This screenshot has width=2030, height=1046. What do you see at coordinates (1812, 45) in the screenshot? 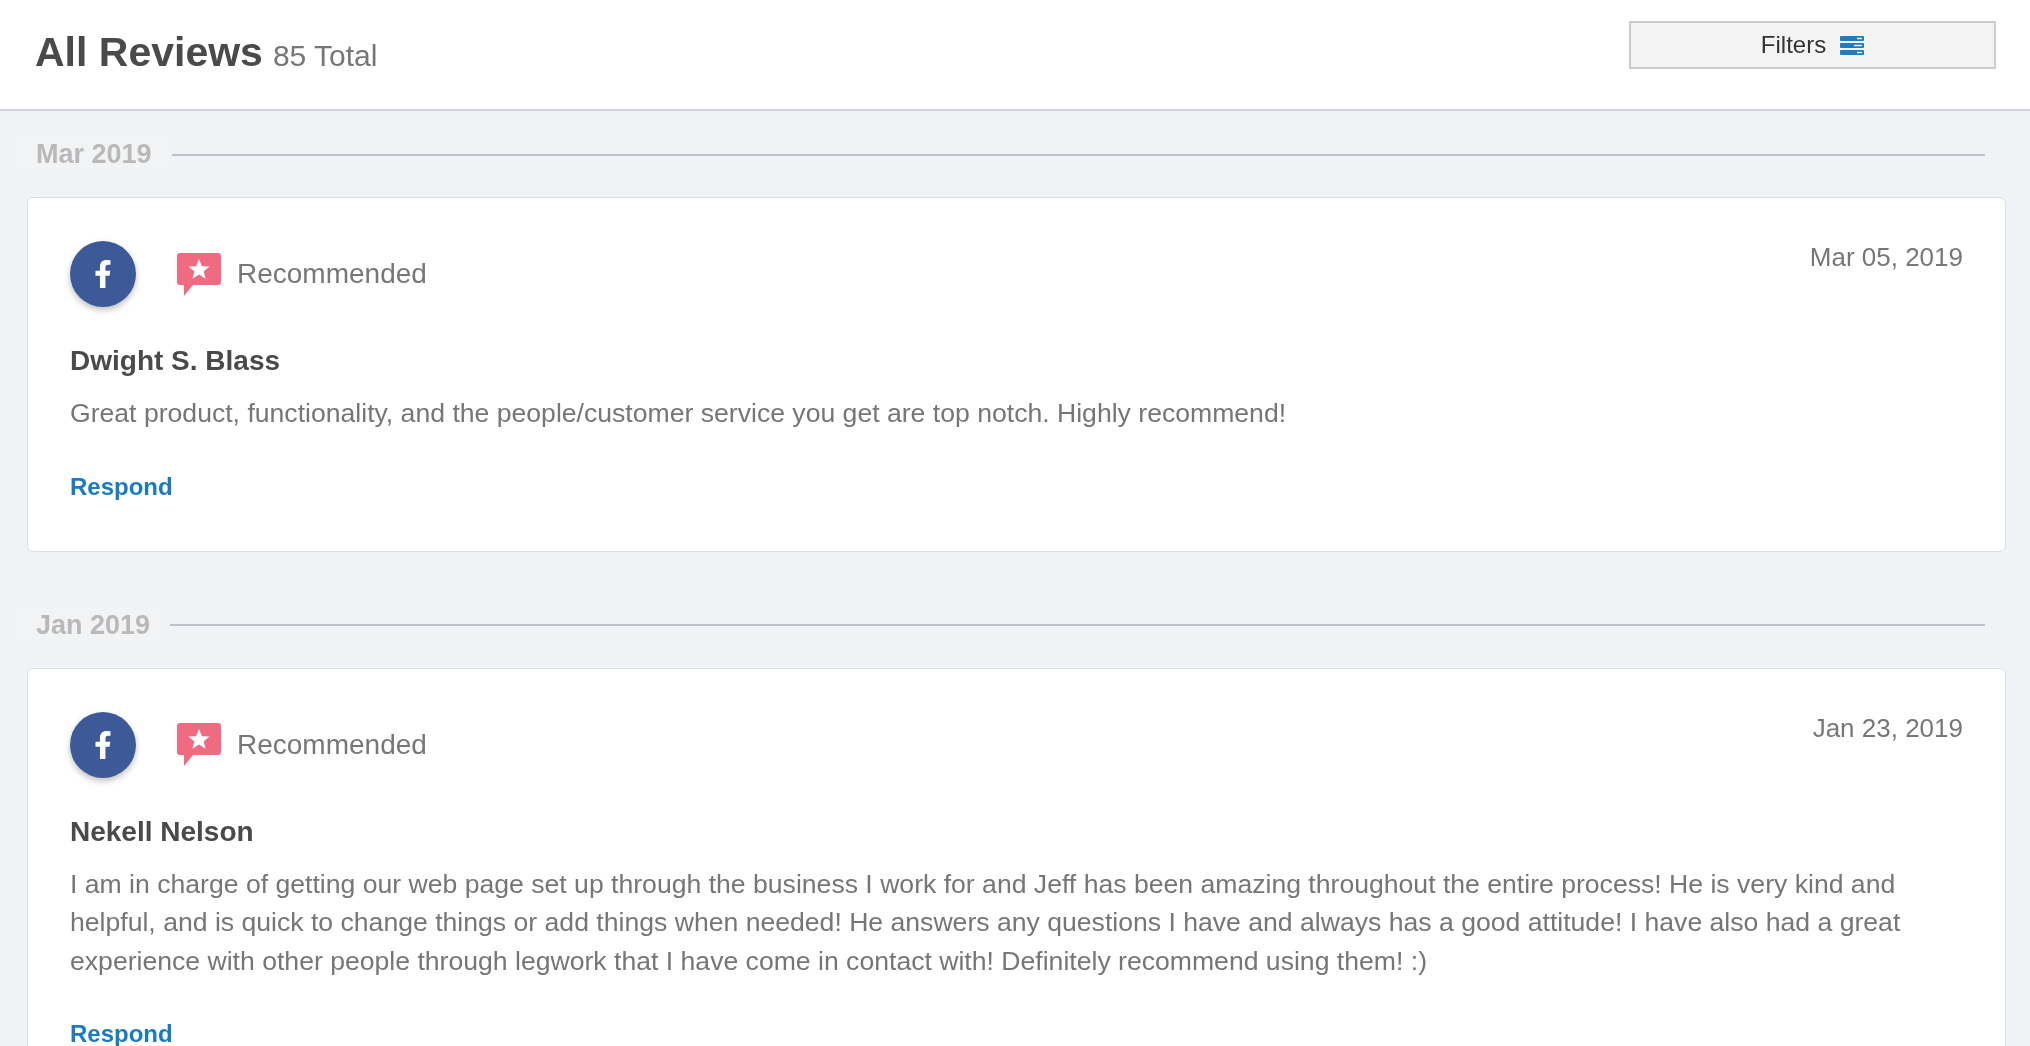
I see `filters-button: Filters` at bounding box center [1812, 45].